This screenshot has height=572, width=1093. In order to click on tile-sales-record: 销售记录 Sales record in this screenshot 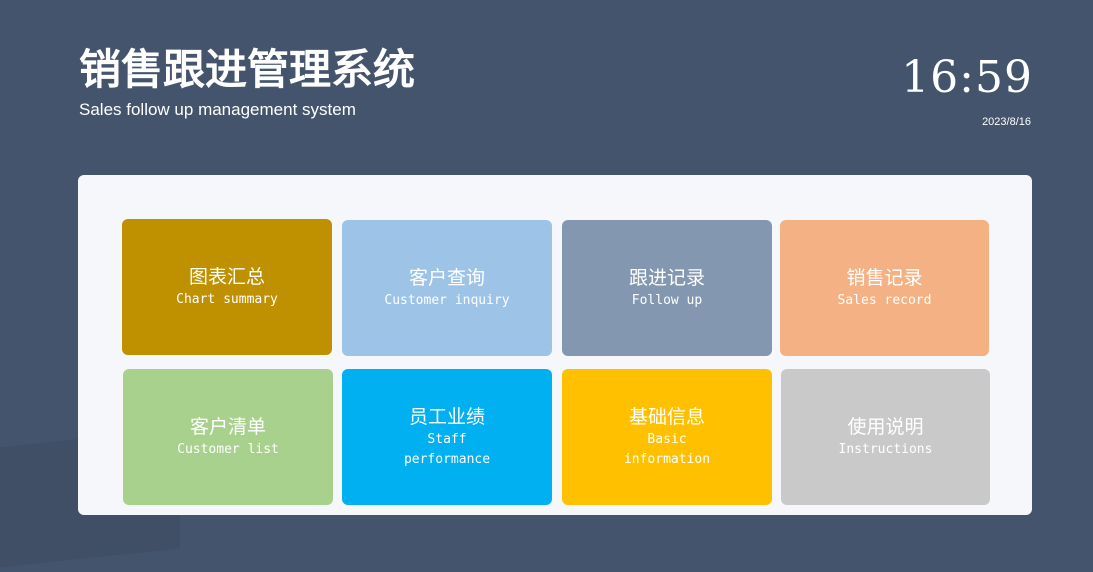, I will do `click(884, 288)`.